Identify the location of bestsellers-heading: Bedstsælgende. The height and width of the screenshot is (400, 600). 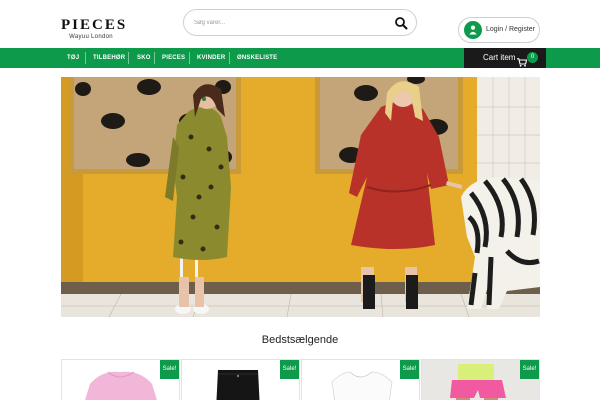
(300, 340).